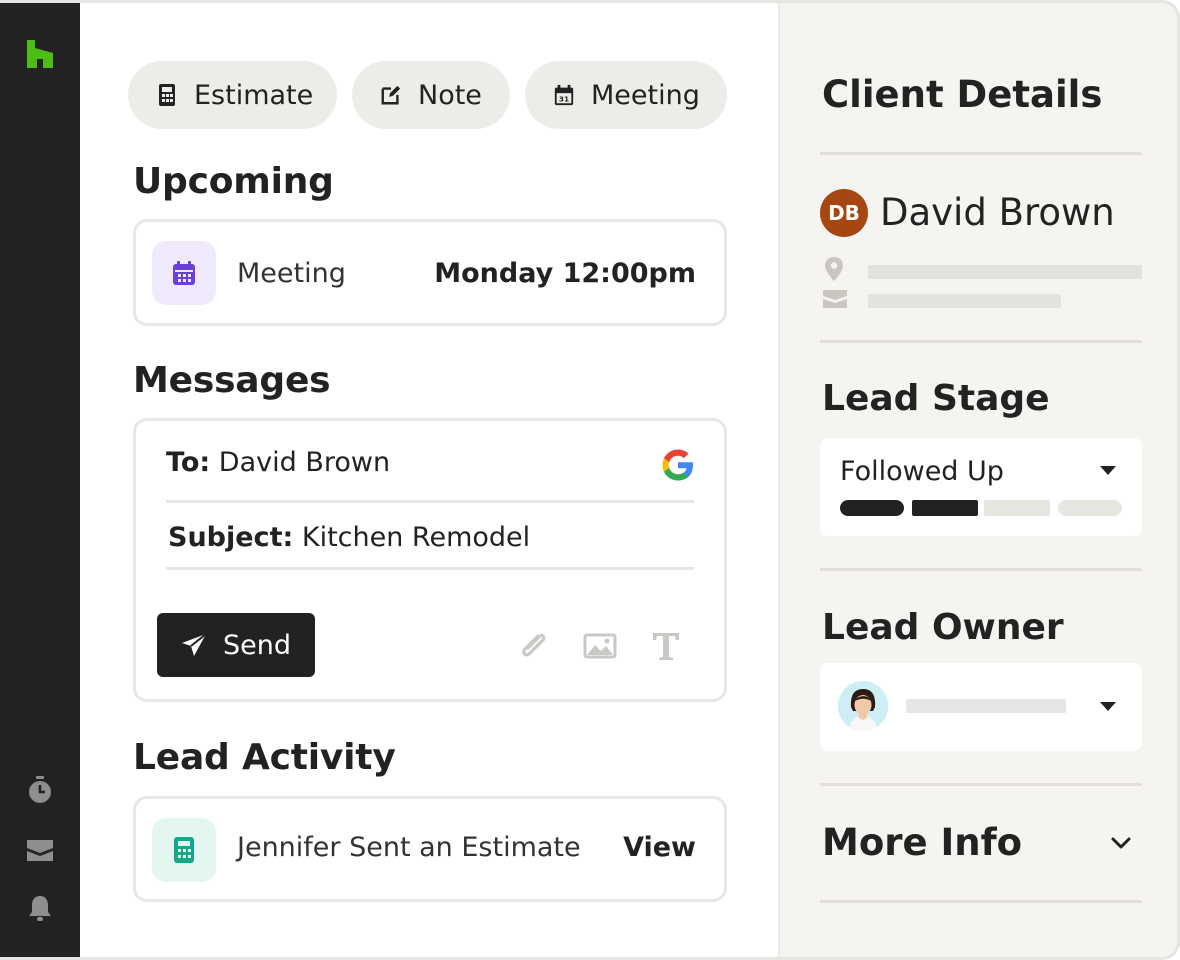 Image resolution: width=1180 pixels, height=960 pixels. What do you see at coordinates (188, 462) in the screenshot?
I see `to-label: To:` at bounding box center [188, 462].